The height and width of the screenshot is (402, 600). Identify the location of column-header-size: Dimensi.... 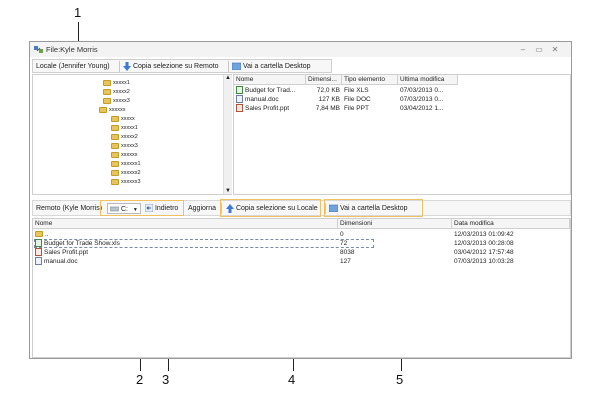
(324, 80).